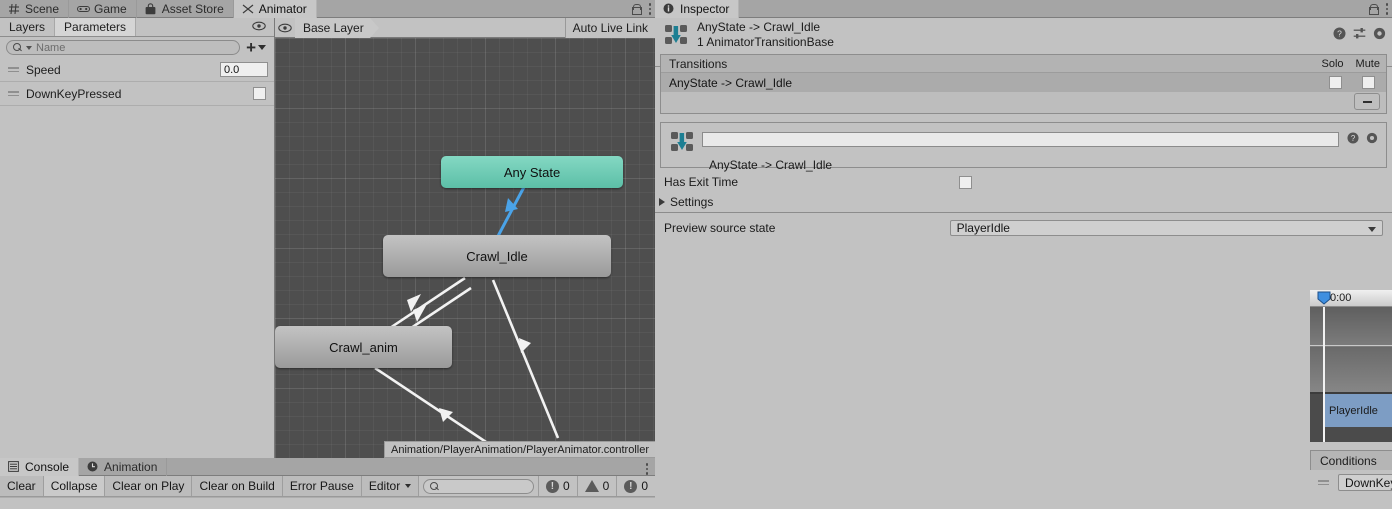 This screenshot has width=1392, height=509. I want to click on tab-animator: Animator, so click(275, 9).